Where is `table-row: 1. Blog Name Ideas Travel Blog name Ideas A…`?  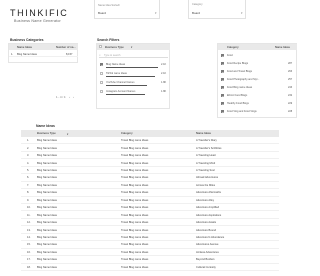
table-row: 1. Blog Name Ideas Travel Blog name Ideas A… is located at coordinates (150, 141).